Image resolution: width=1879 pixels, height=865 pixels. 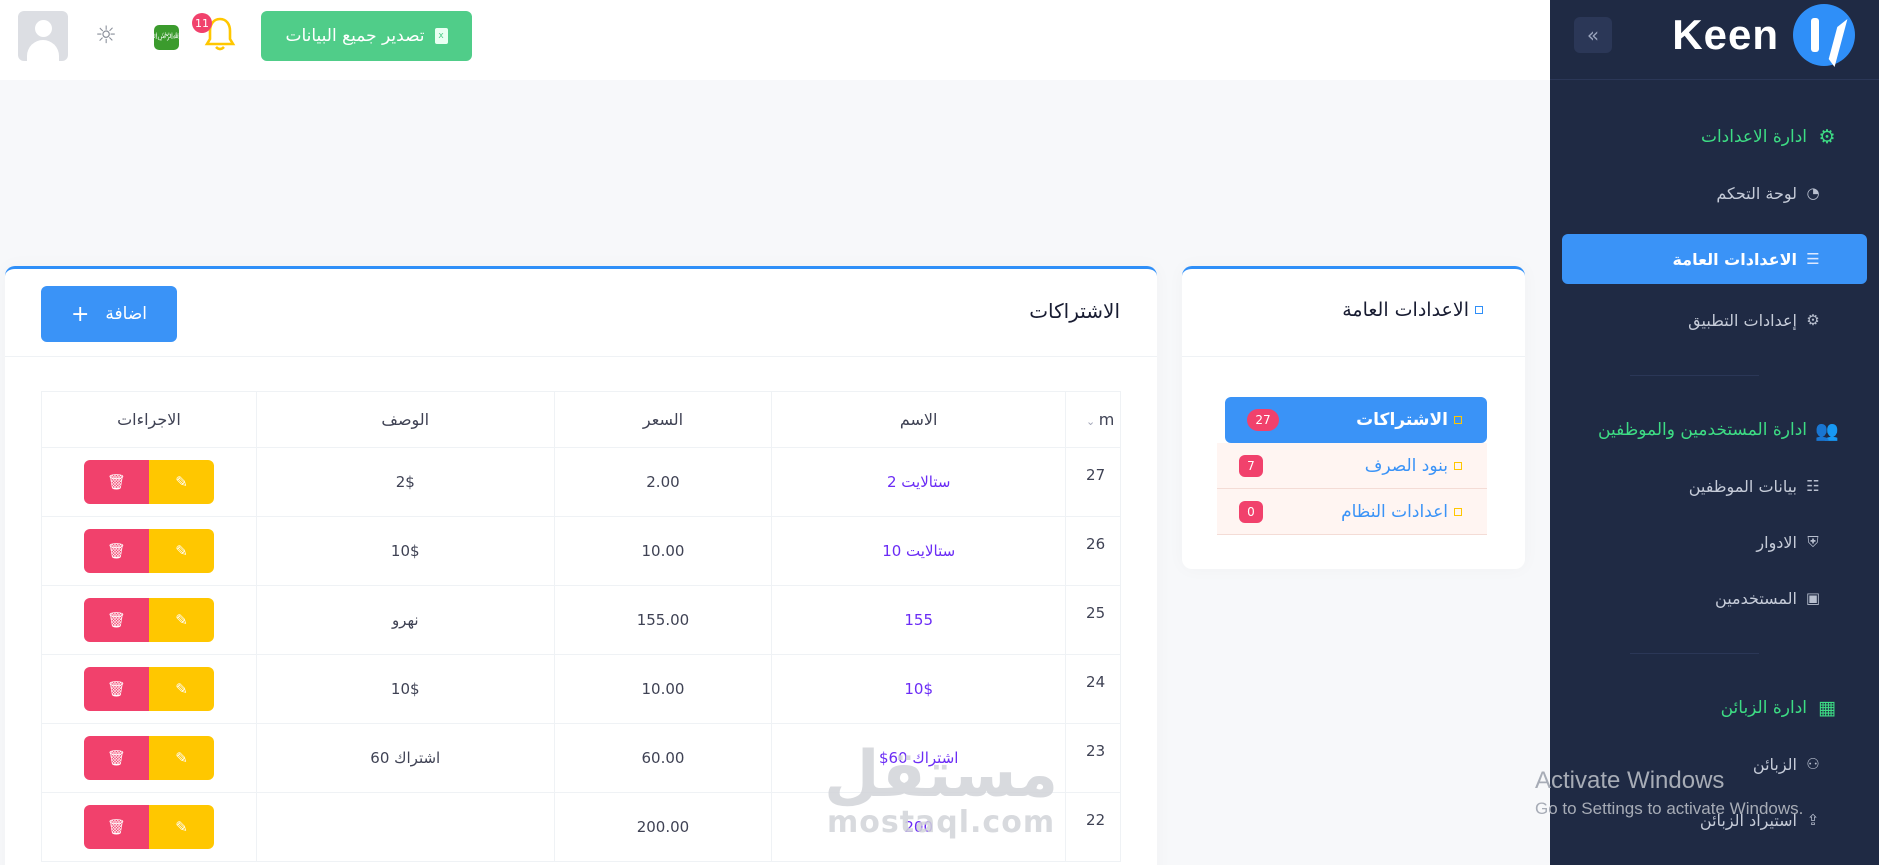 I want to click on settings-menu-system-settings: 0 اعدادات النظام, so click(x=1352, y=512).